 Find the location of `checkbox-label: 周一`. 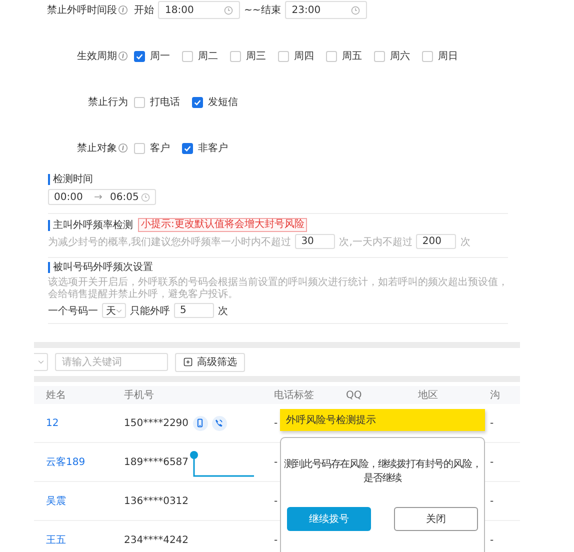

checkbox-label: 周一 is located at coordinates (160, 56).